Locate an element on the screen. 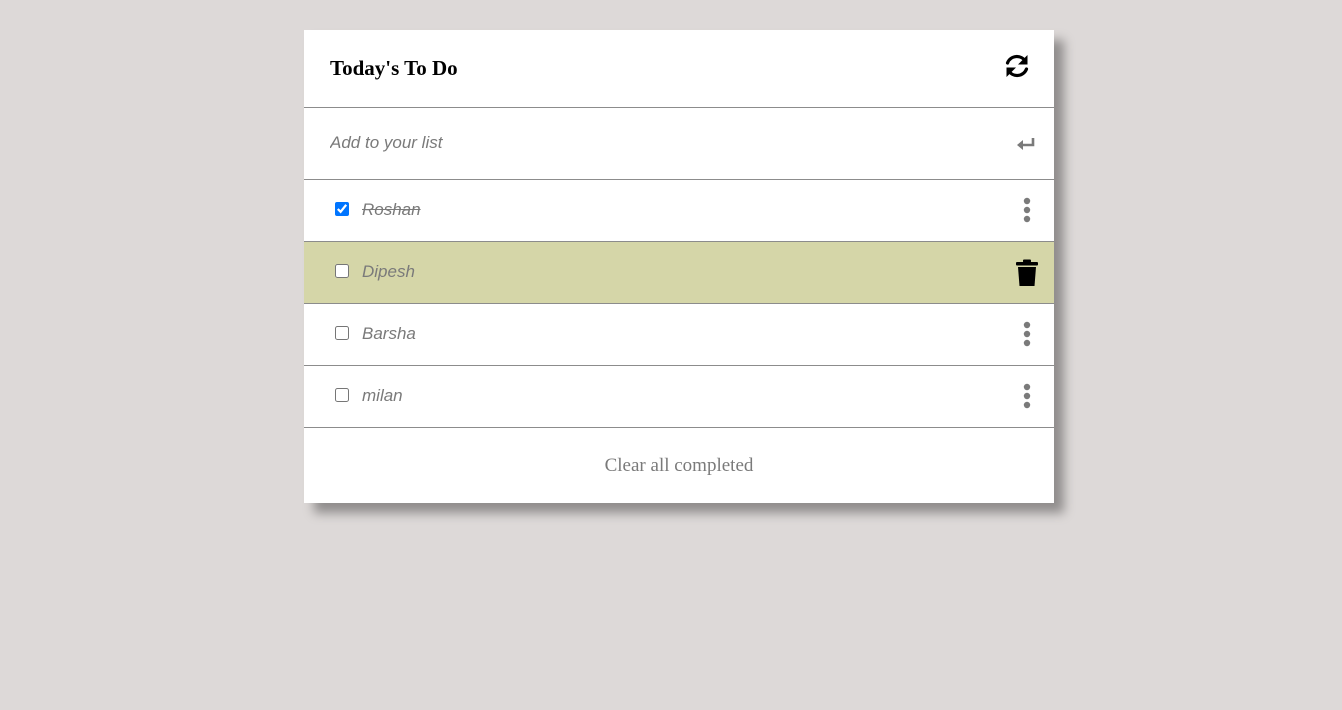 This screenshot has height=710, width=1342. add-row is located at coordinates (679, 144).